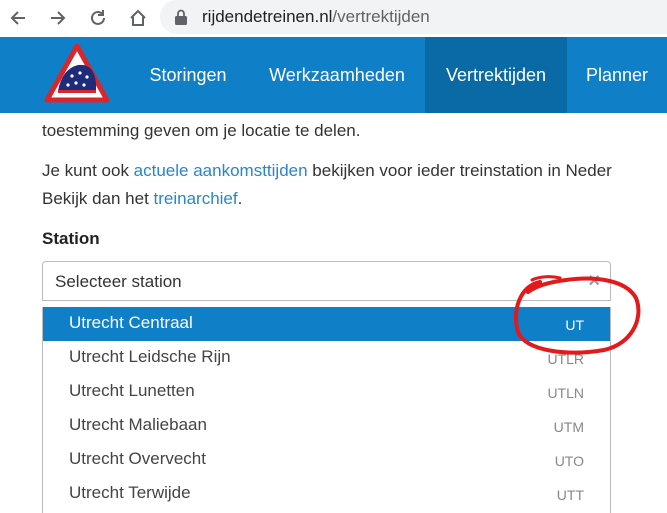 This screenshot has width=667, height=513. What do you see at coordinates (131, 322) in the screenshot?
I see `station-option-name: Utrecht Centraal` at bounding box center [131, 322].